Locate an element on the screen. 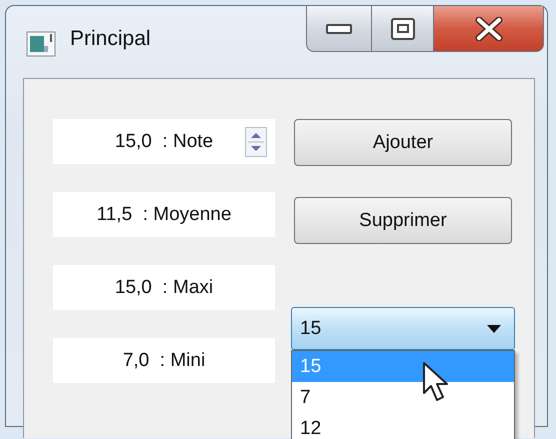 This screenshot has width=556, height=439. dropdown-option: 12 is located at coordinates (403, 426).